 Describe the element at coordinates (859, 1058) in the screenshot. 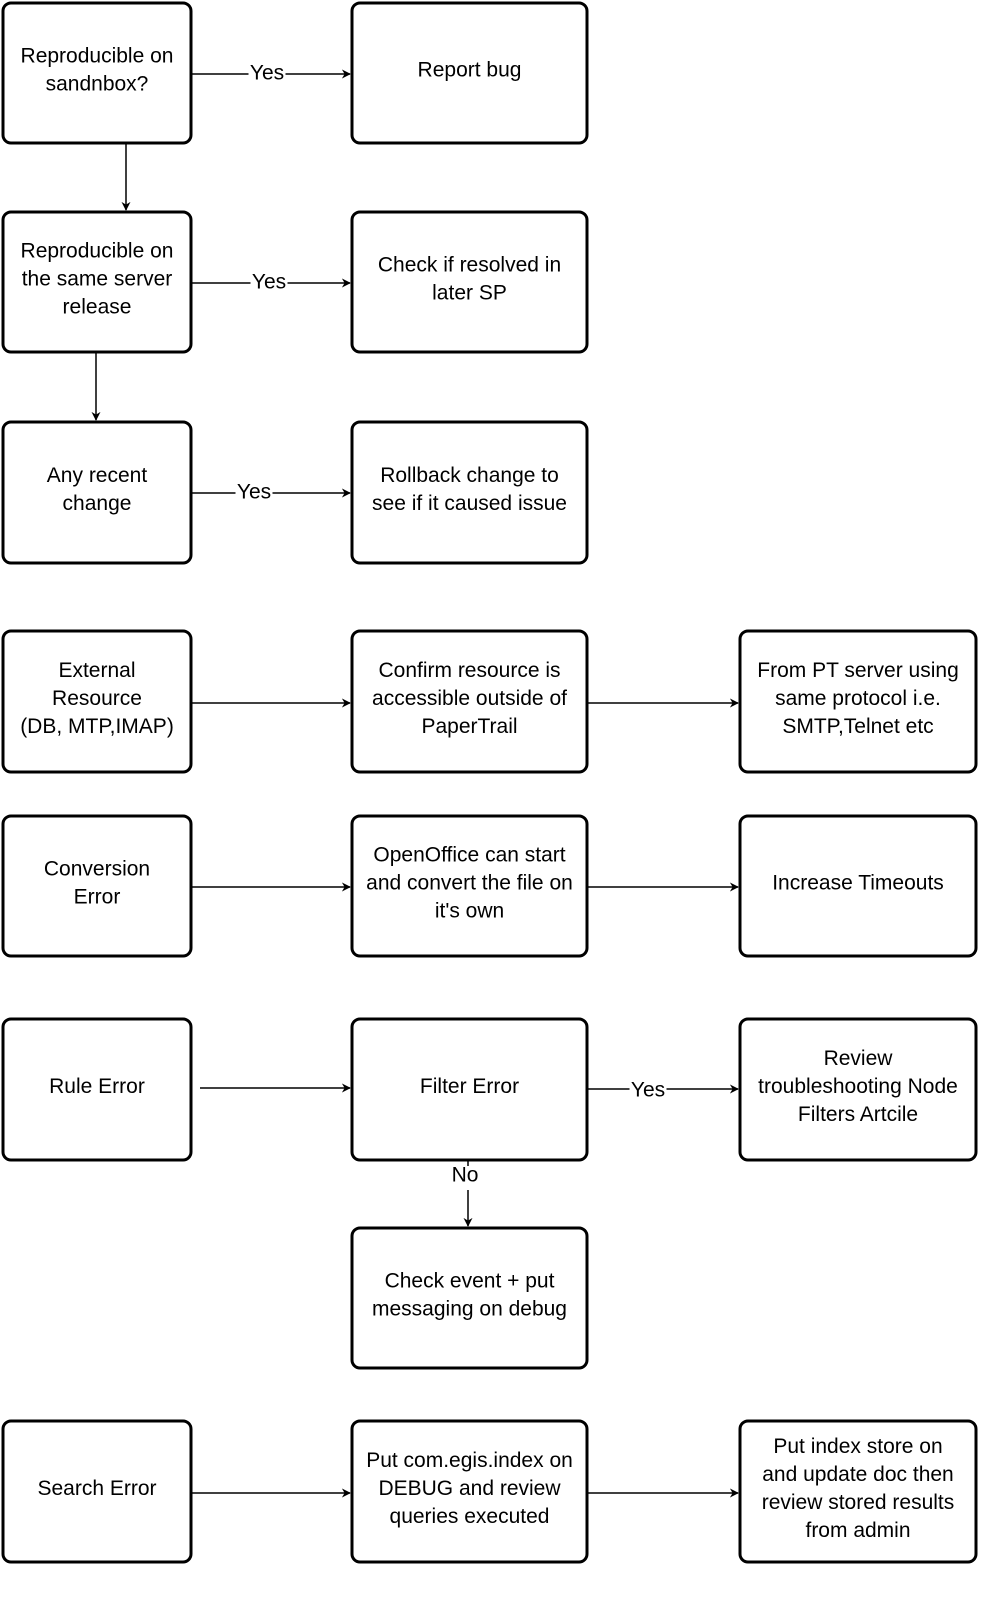

I see `node-label: Review` at that location.